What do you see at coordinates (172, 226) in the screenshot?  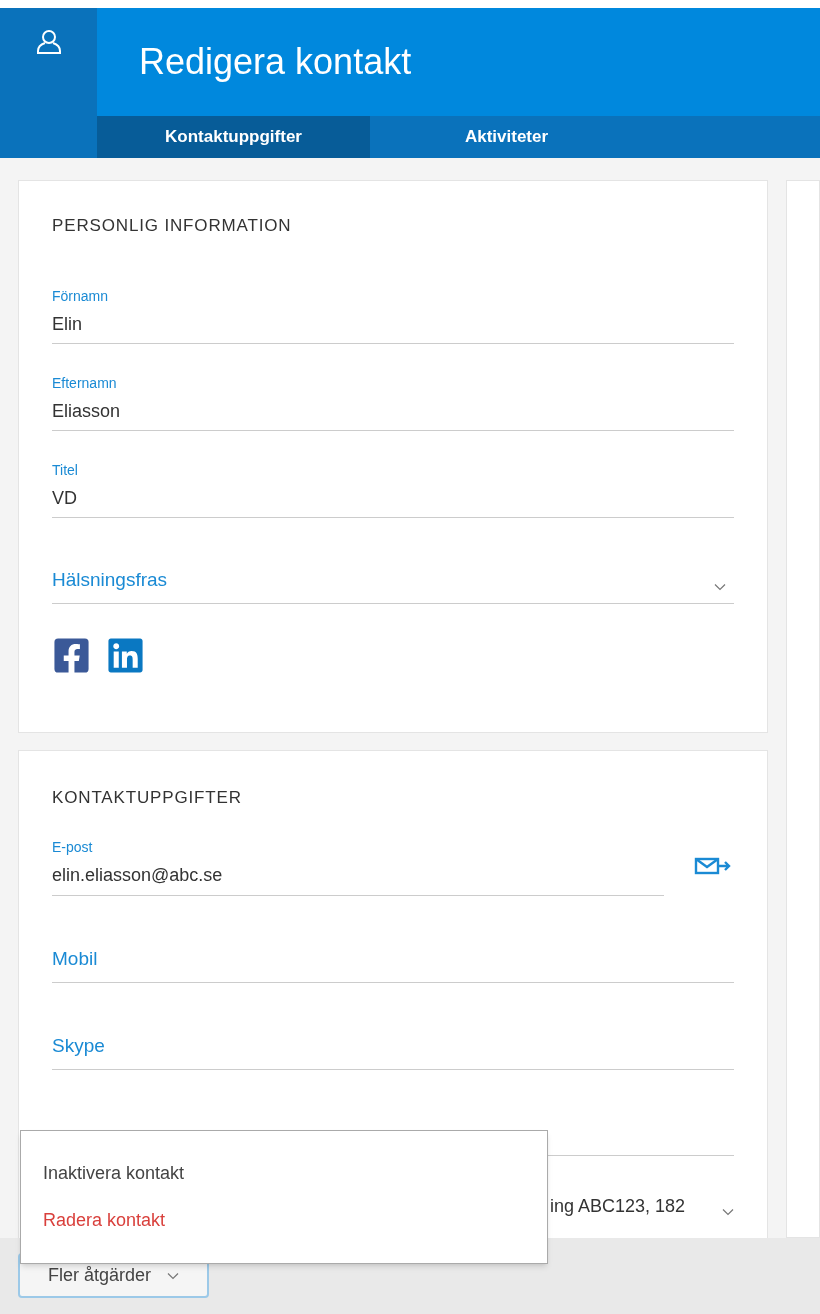 I see `section-heading: PERSONLIG INFORMATION` at bounding box center [172, 226].